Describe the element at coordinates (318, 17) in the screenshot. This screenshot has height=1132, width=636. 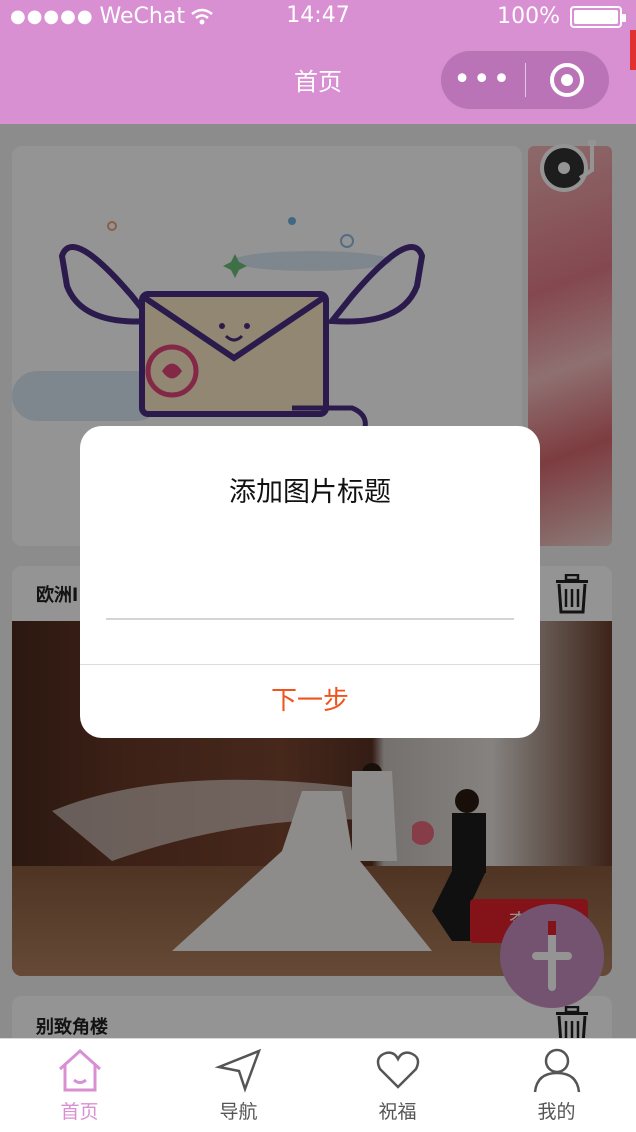
I see `status-bar: ●●●●● WeChat 14:47 100%` at that location.